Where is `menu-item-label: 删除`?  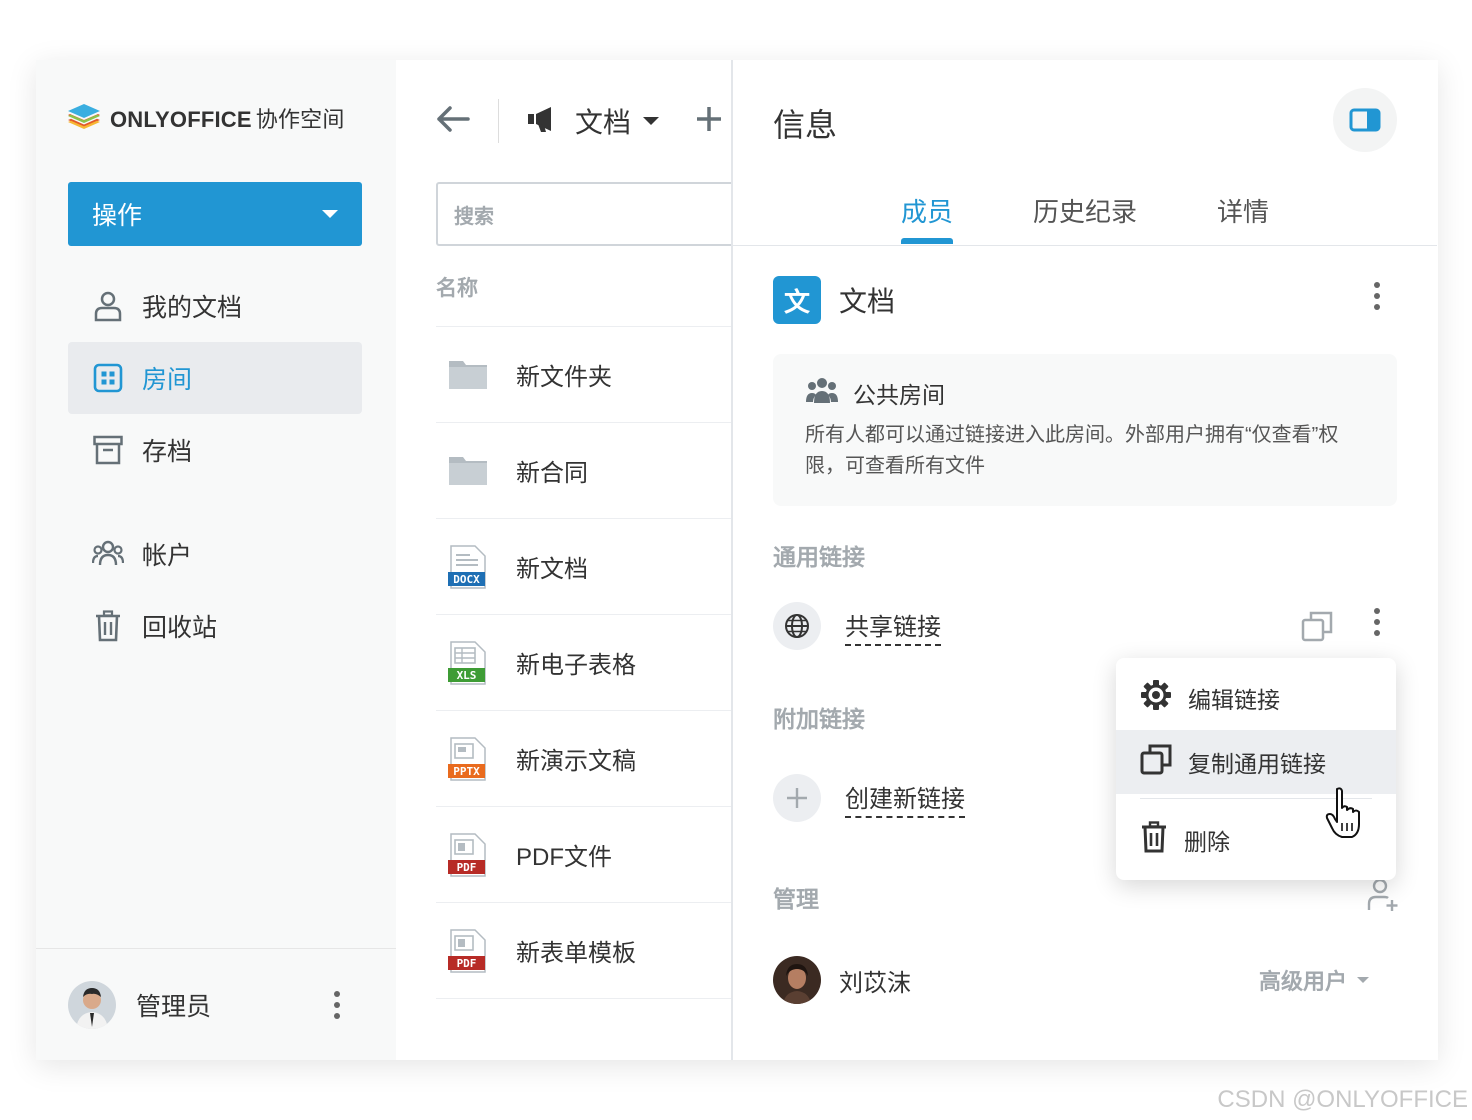
menu-item-label: 删除 is located at coordinates (1207, 842).